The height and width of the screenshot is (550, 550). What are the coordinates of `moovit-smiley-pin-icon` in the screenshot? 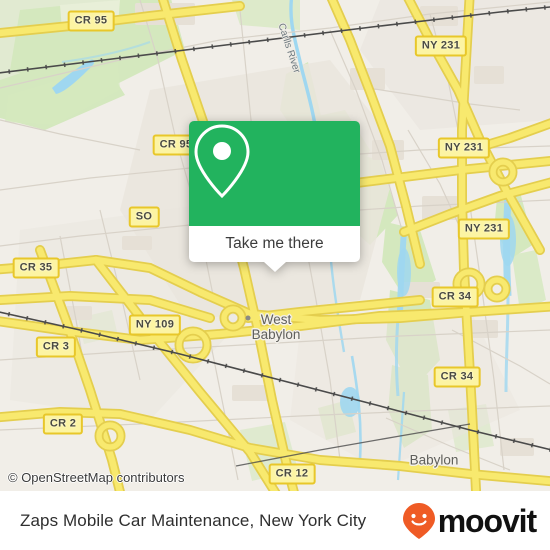 It's located at (418, 520).